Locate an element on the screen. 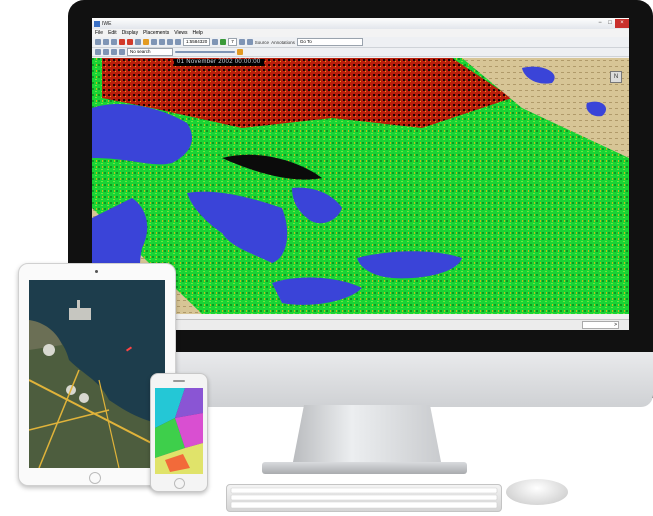 This screenshot has height=516, width=653. menu-display: Display is located at coordinates (130, 33).